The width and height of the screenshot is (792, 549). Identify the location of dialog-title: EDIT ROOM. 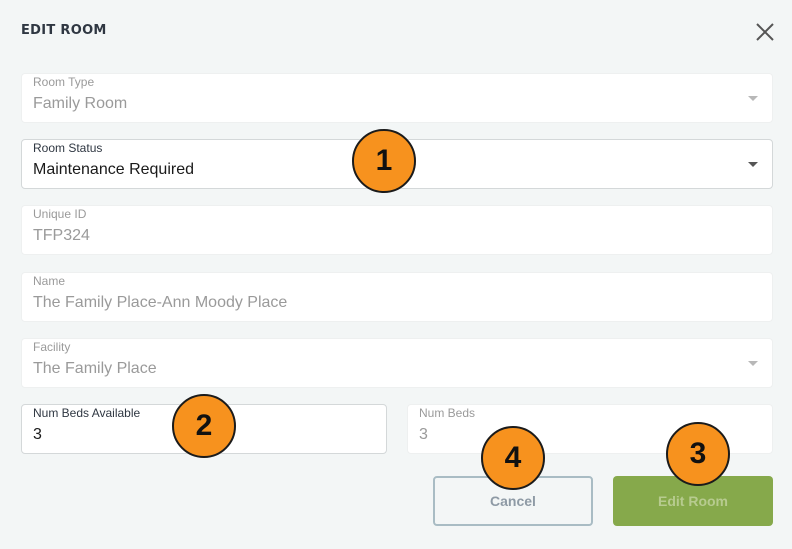
(64, 30).